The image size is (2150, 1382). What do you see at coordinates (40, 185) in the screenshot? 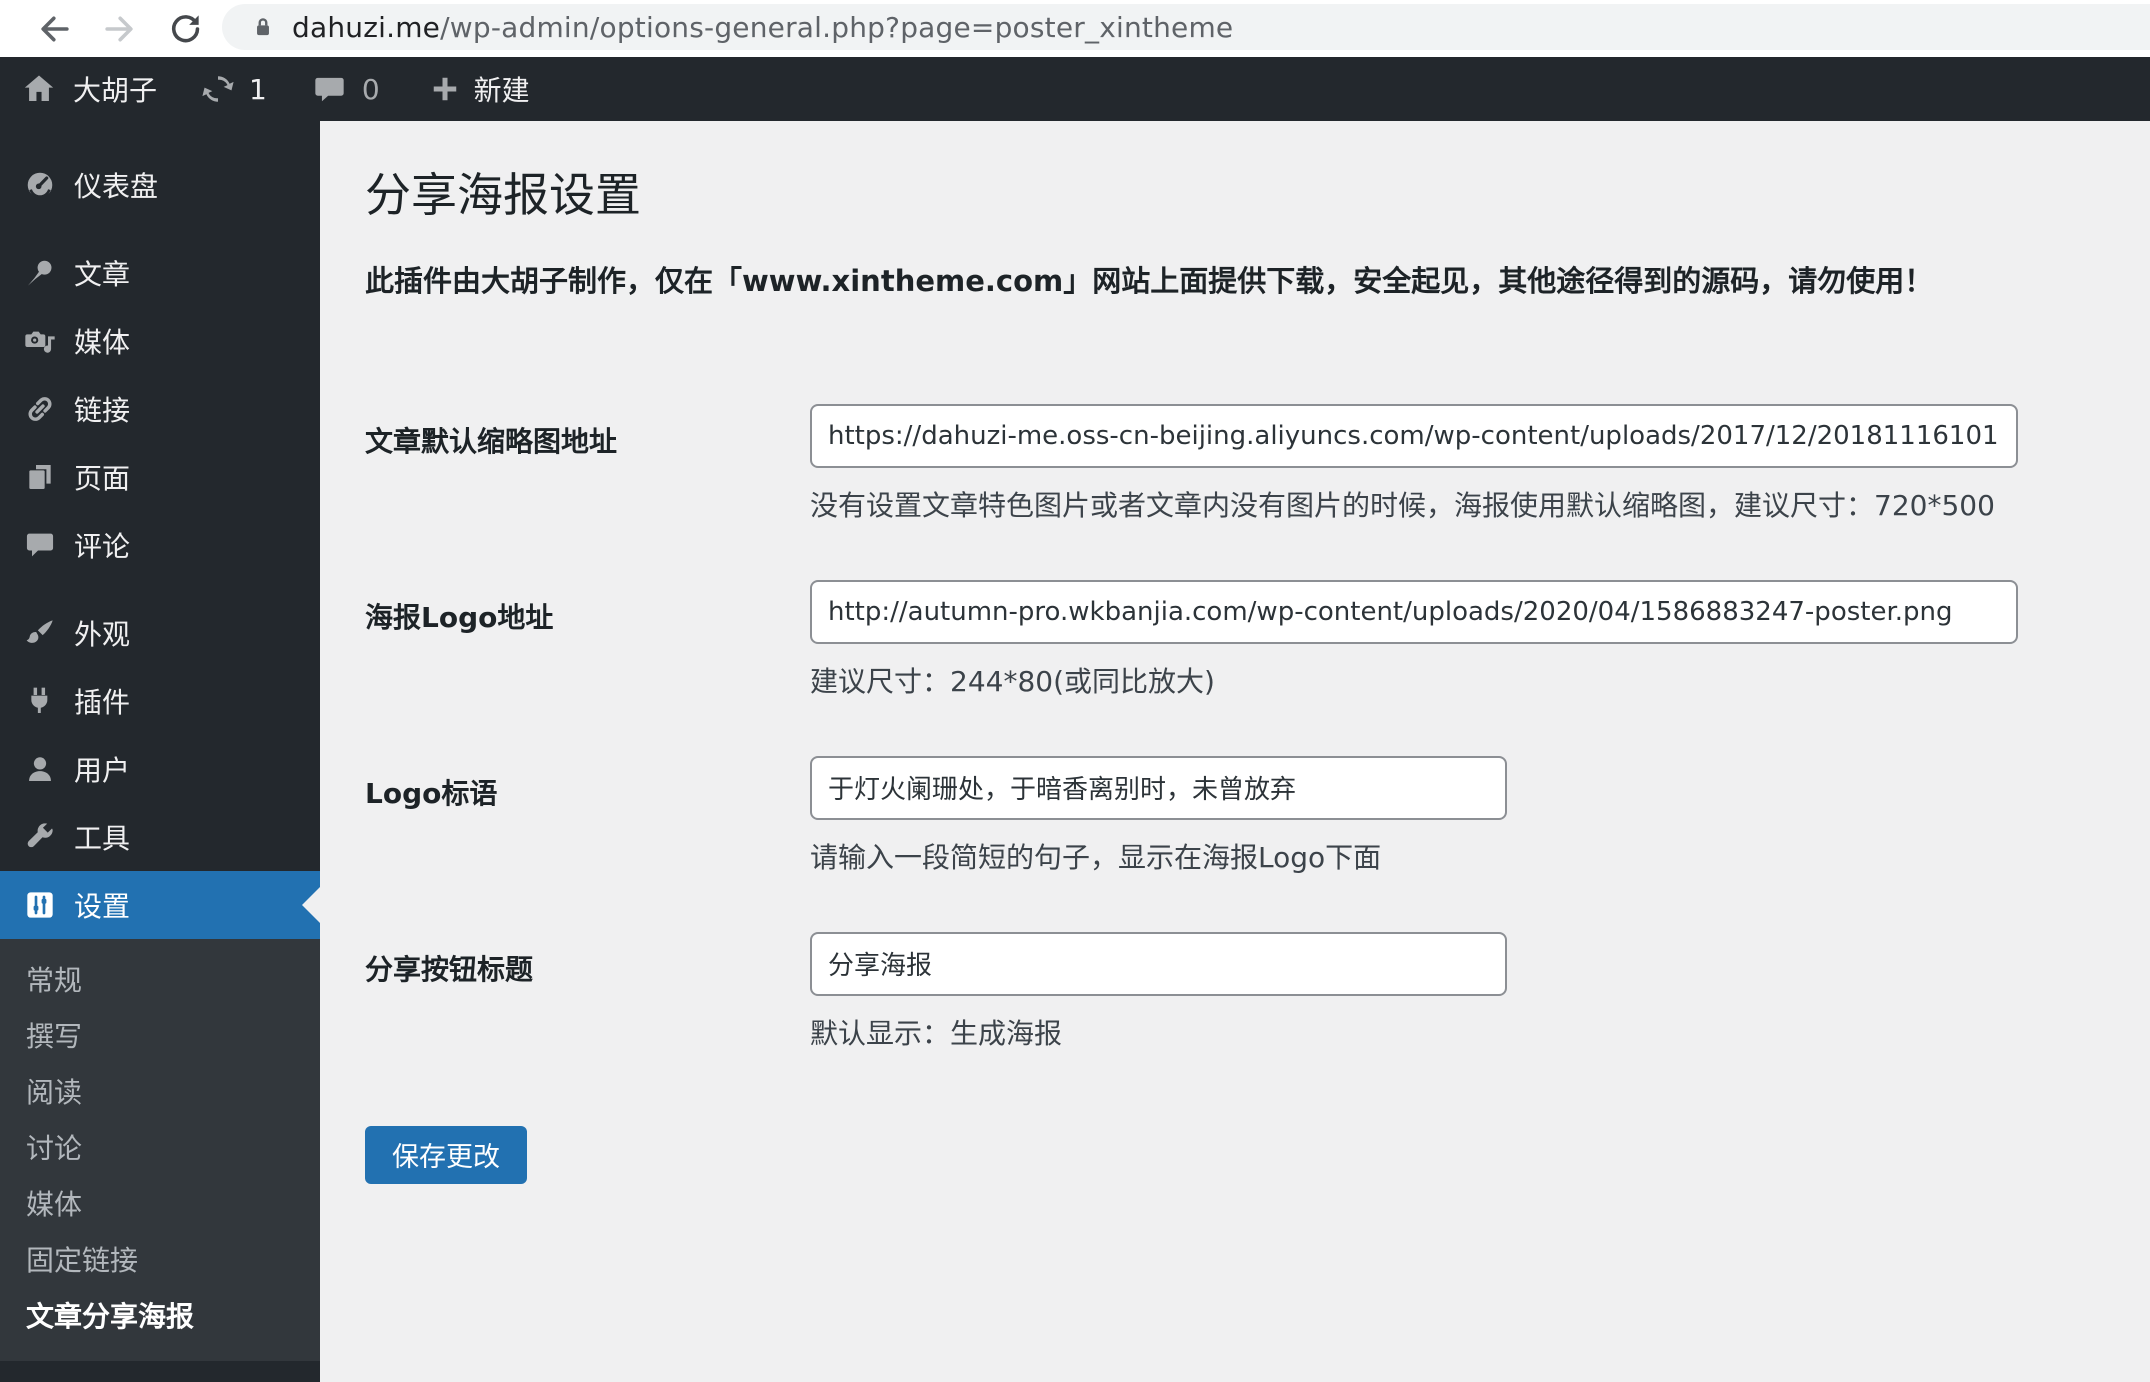
I see `dashboard-icon` at bounding box center [40, 185].